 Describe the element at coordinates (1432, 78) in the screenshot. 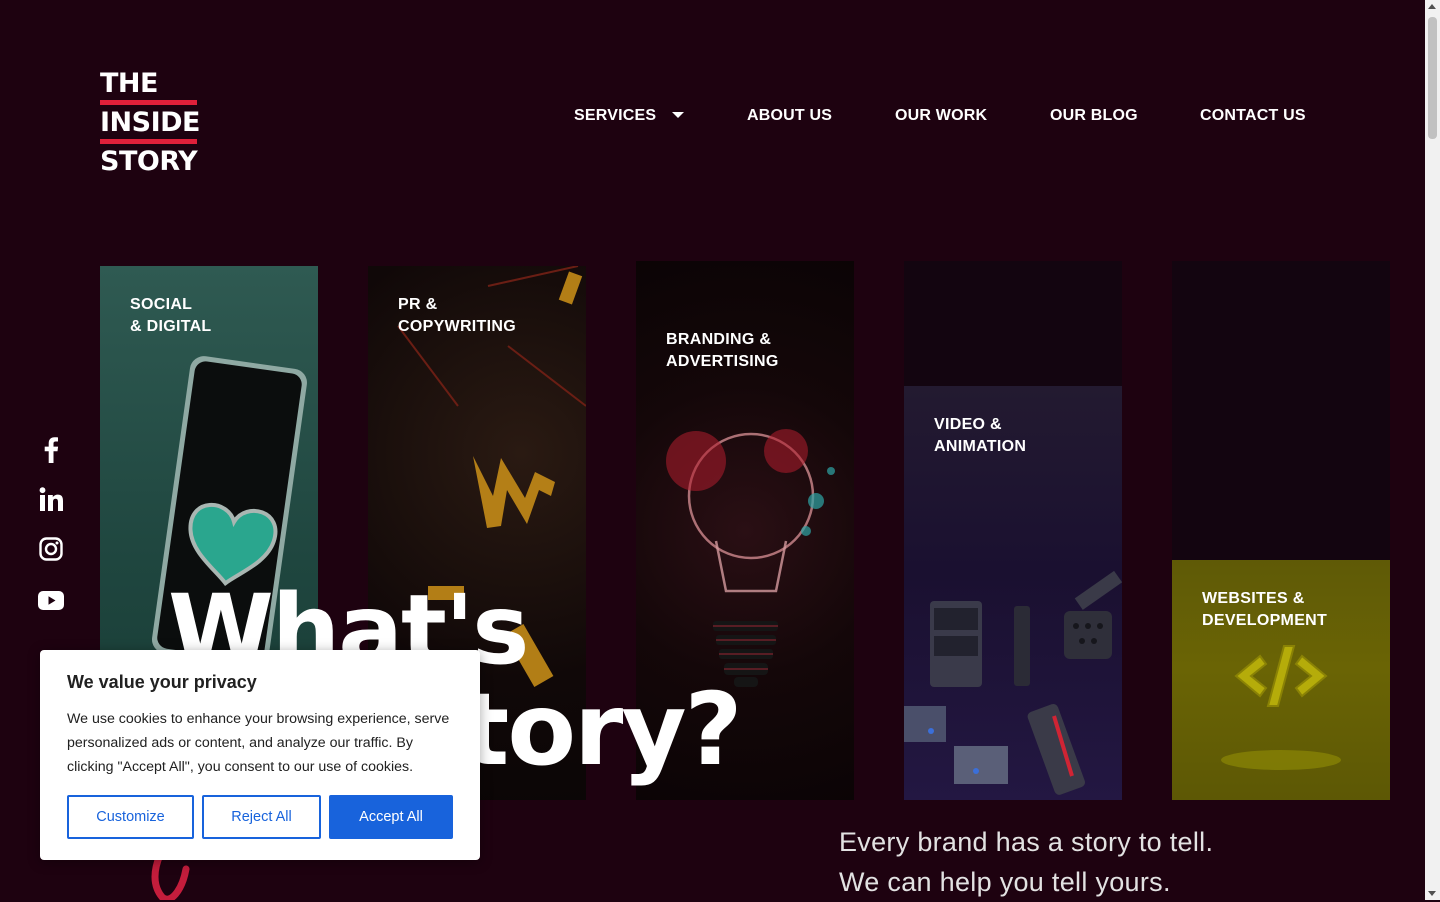

I see `scrollbar-thumb` at that location.